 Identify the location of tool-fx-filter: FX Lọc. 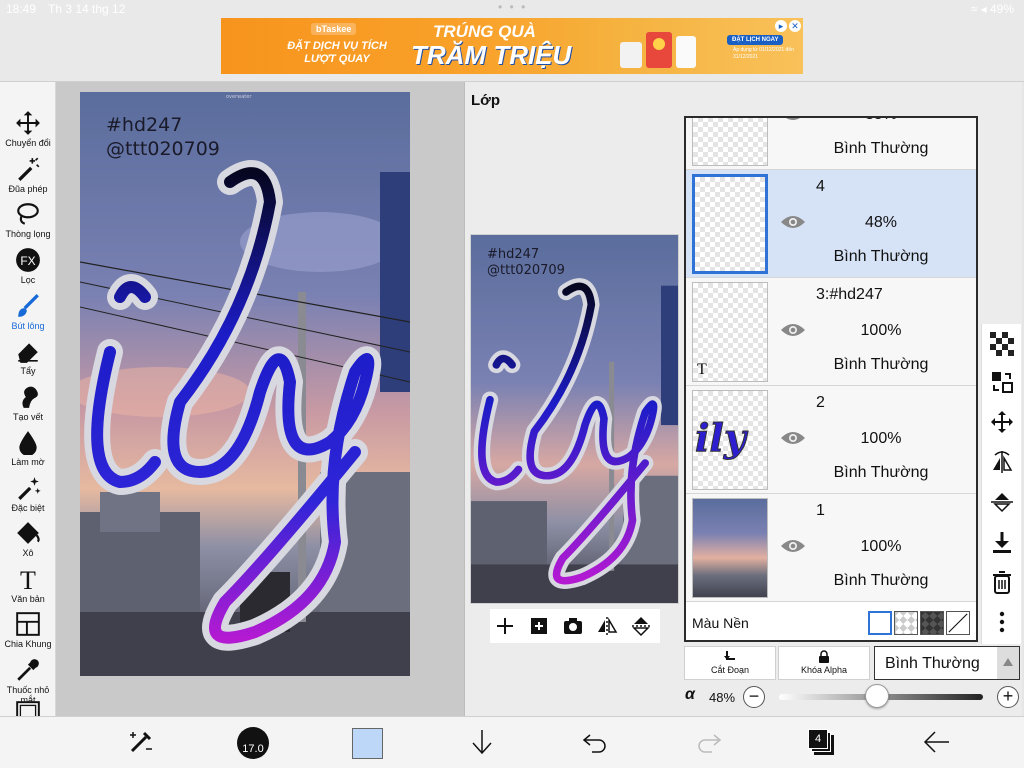
(28, 266).